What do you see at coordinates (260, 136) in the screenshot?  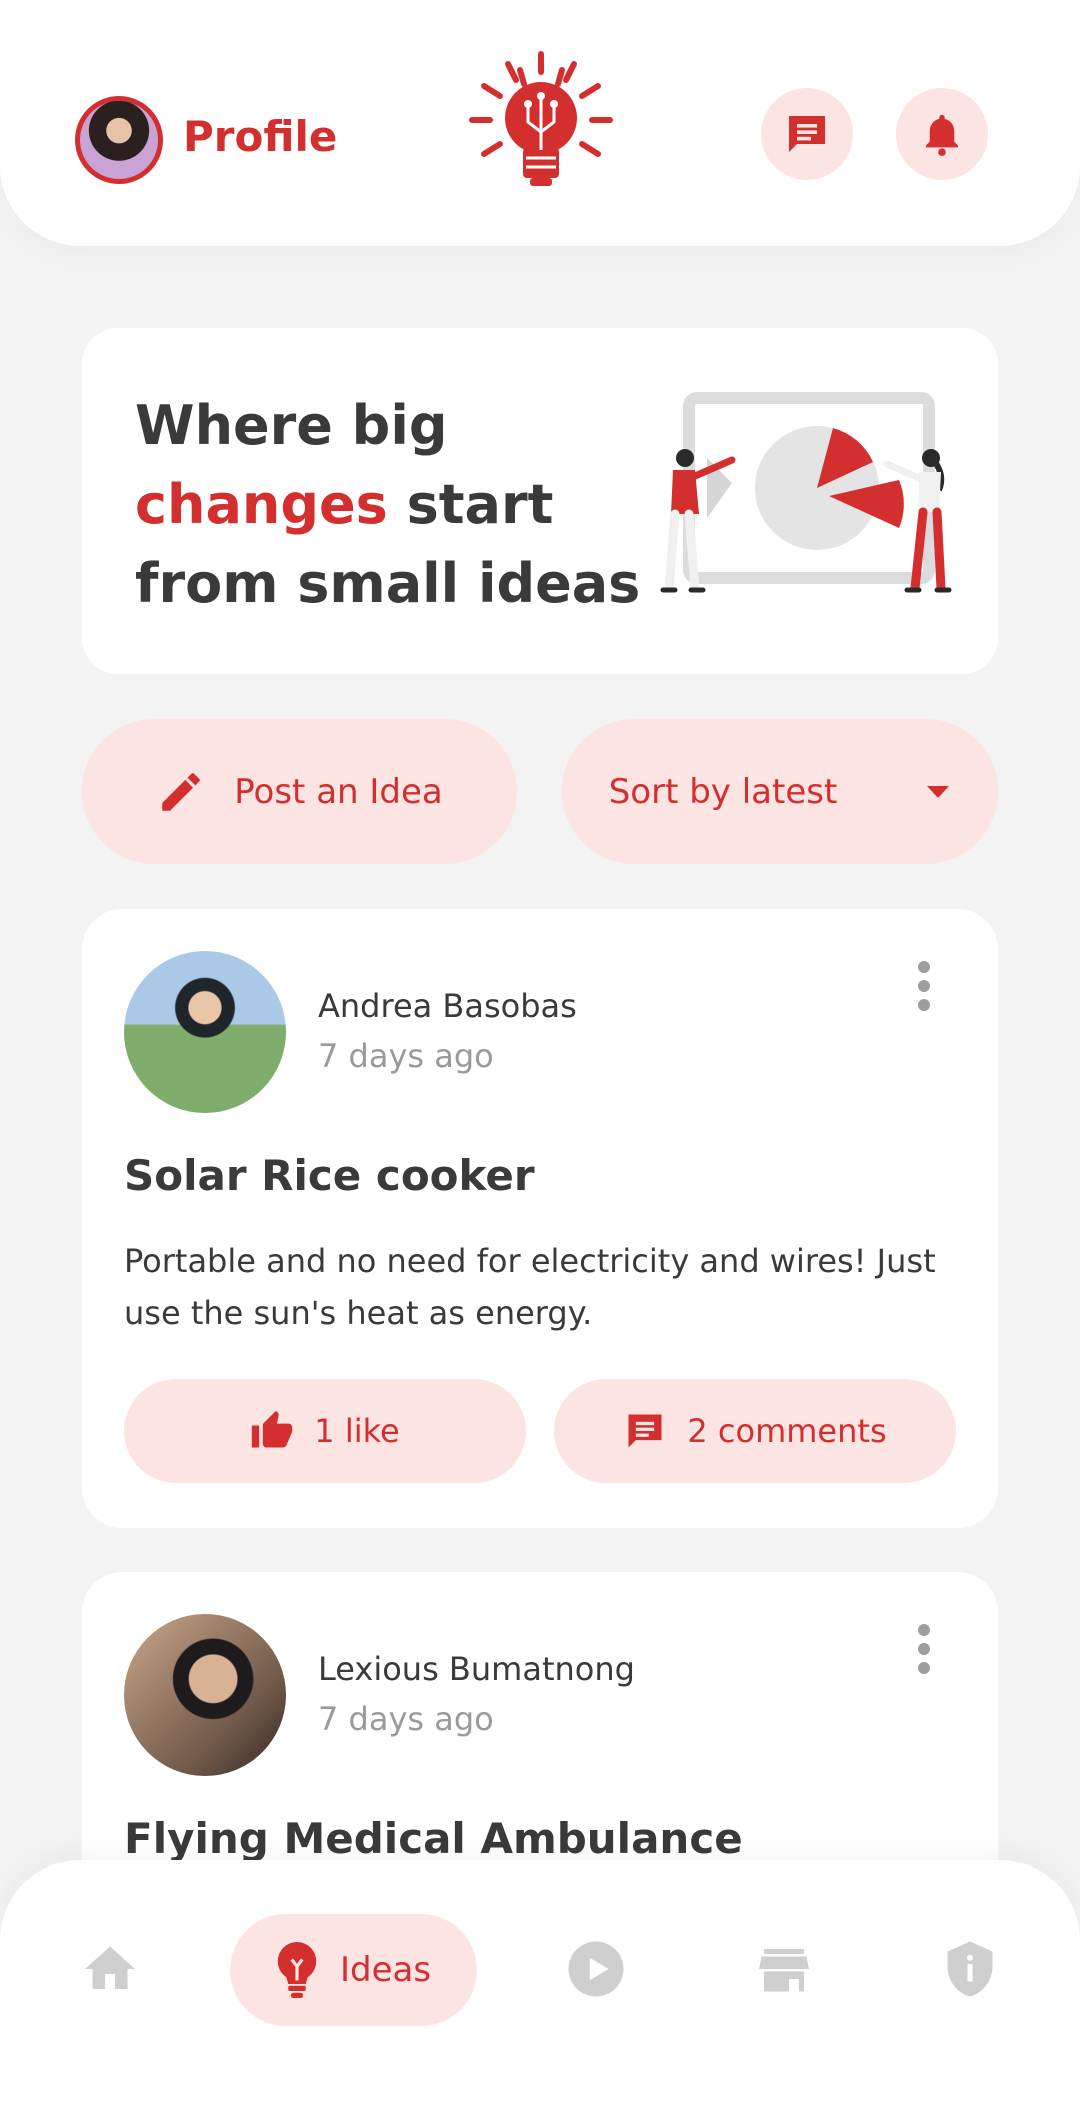 I see `profile-label: Profile` at bounding box center [260, 136].